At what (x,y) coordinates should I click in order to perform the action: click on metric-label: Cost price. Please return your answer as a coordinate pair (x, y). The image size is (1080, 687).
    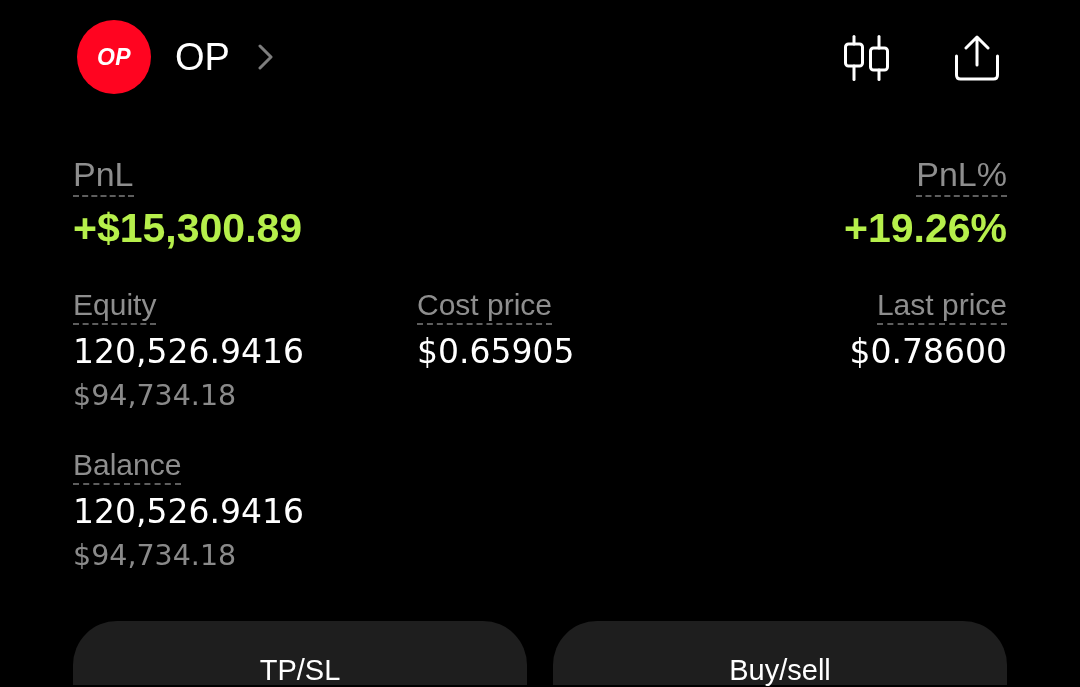
    Looking at the image, I should click on (485, 306).